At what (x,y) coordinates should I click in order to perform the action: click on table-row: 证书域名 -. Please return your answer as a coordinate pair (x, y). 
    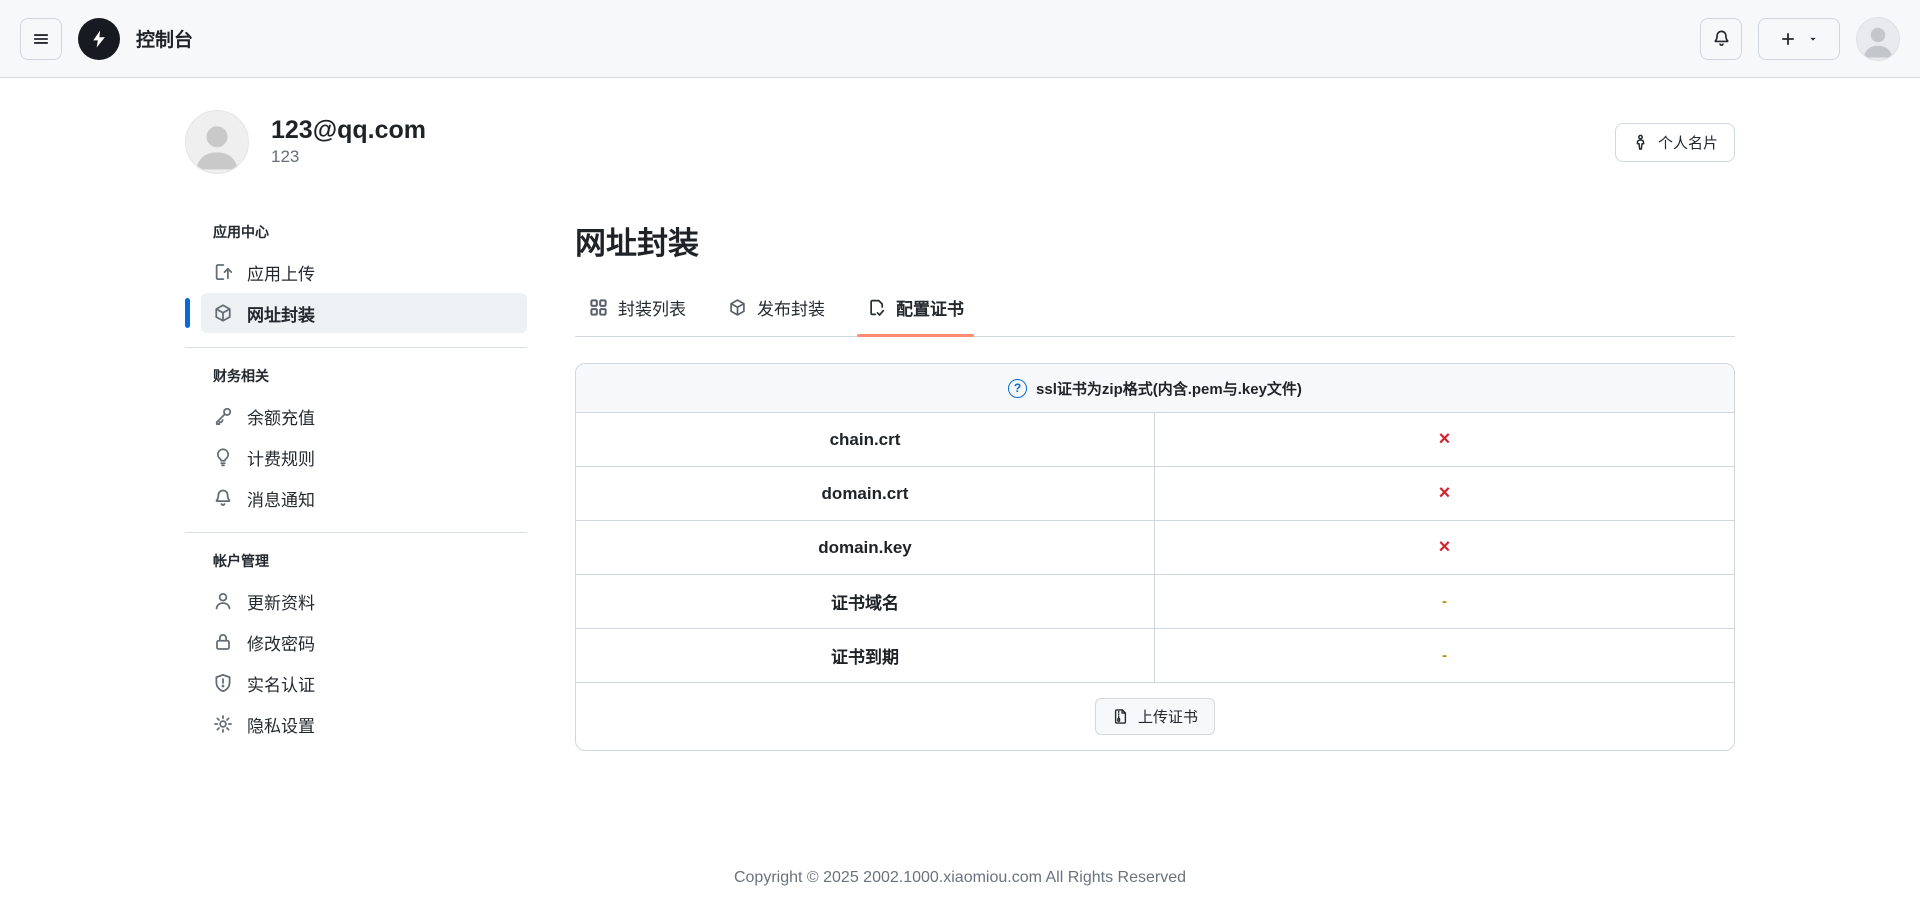
    Looking at the image, I should click on (1155, 601).